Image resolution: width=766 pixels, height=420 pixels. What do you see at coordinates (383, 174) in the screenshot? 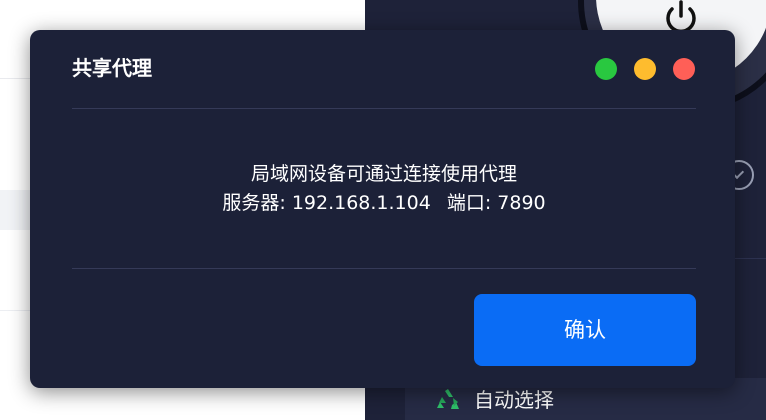
I see `message-line: 局域网设备可通过连接使用代理` at bounding box center [383, 174].